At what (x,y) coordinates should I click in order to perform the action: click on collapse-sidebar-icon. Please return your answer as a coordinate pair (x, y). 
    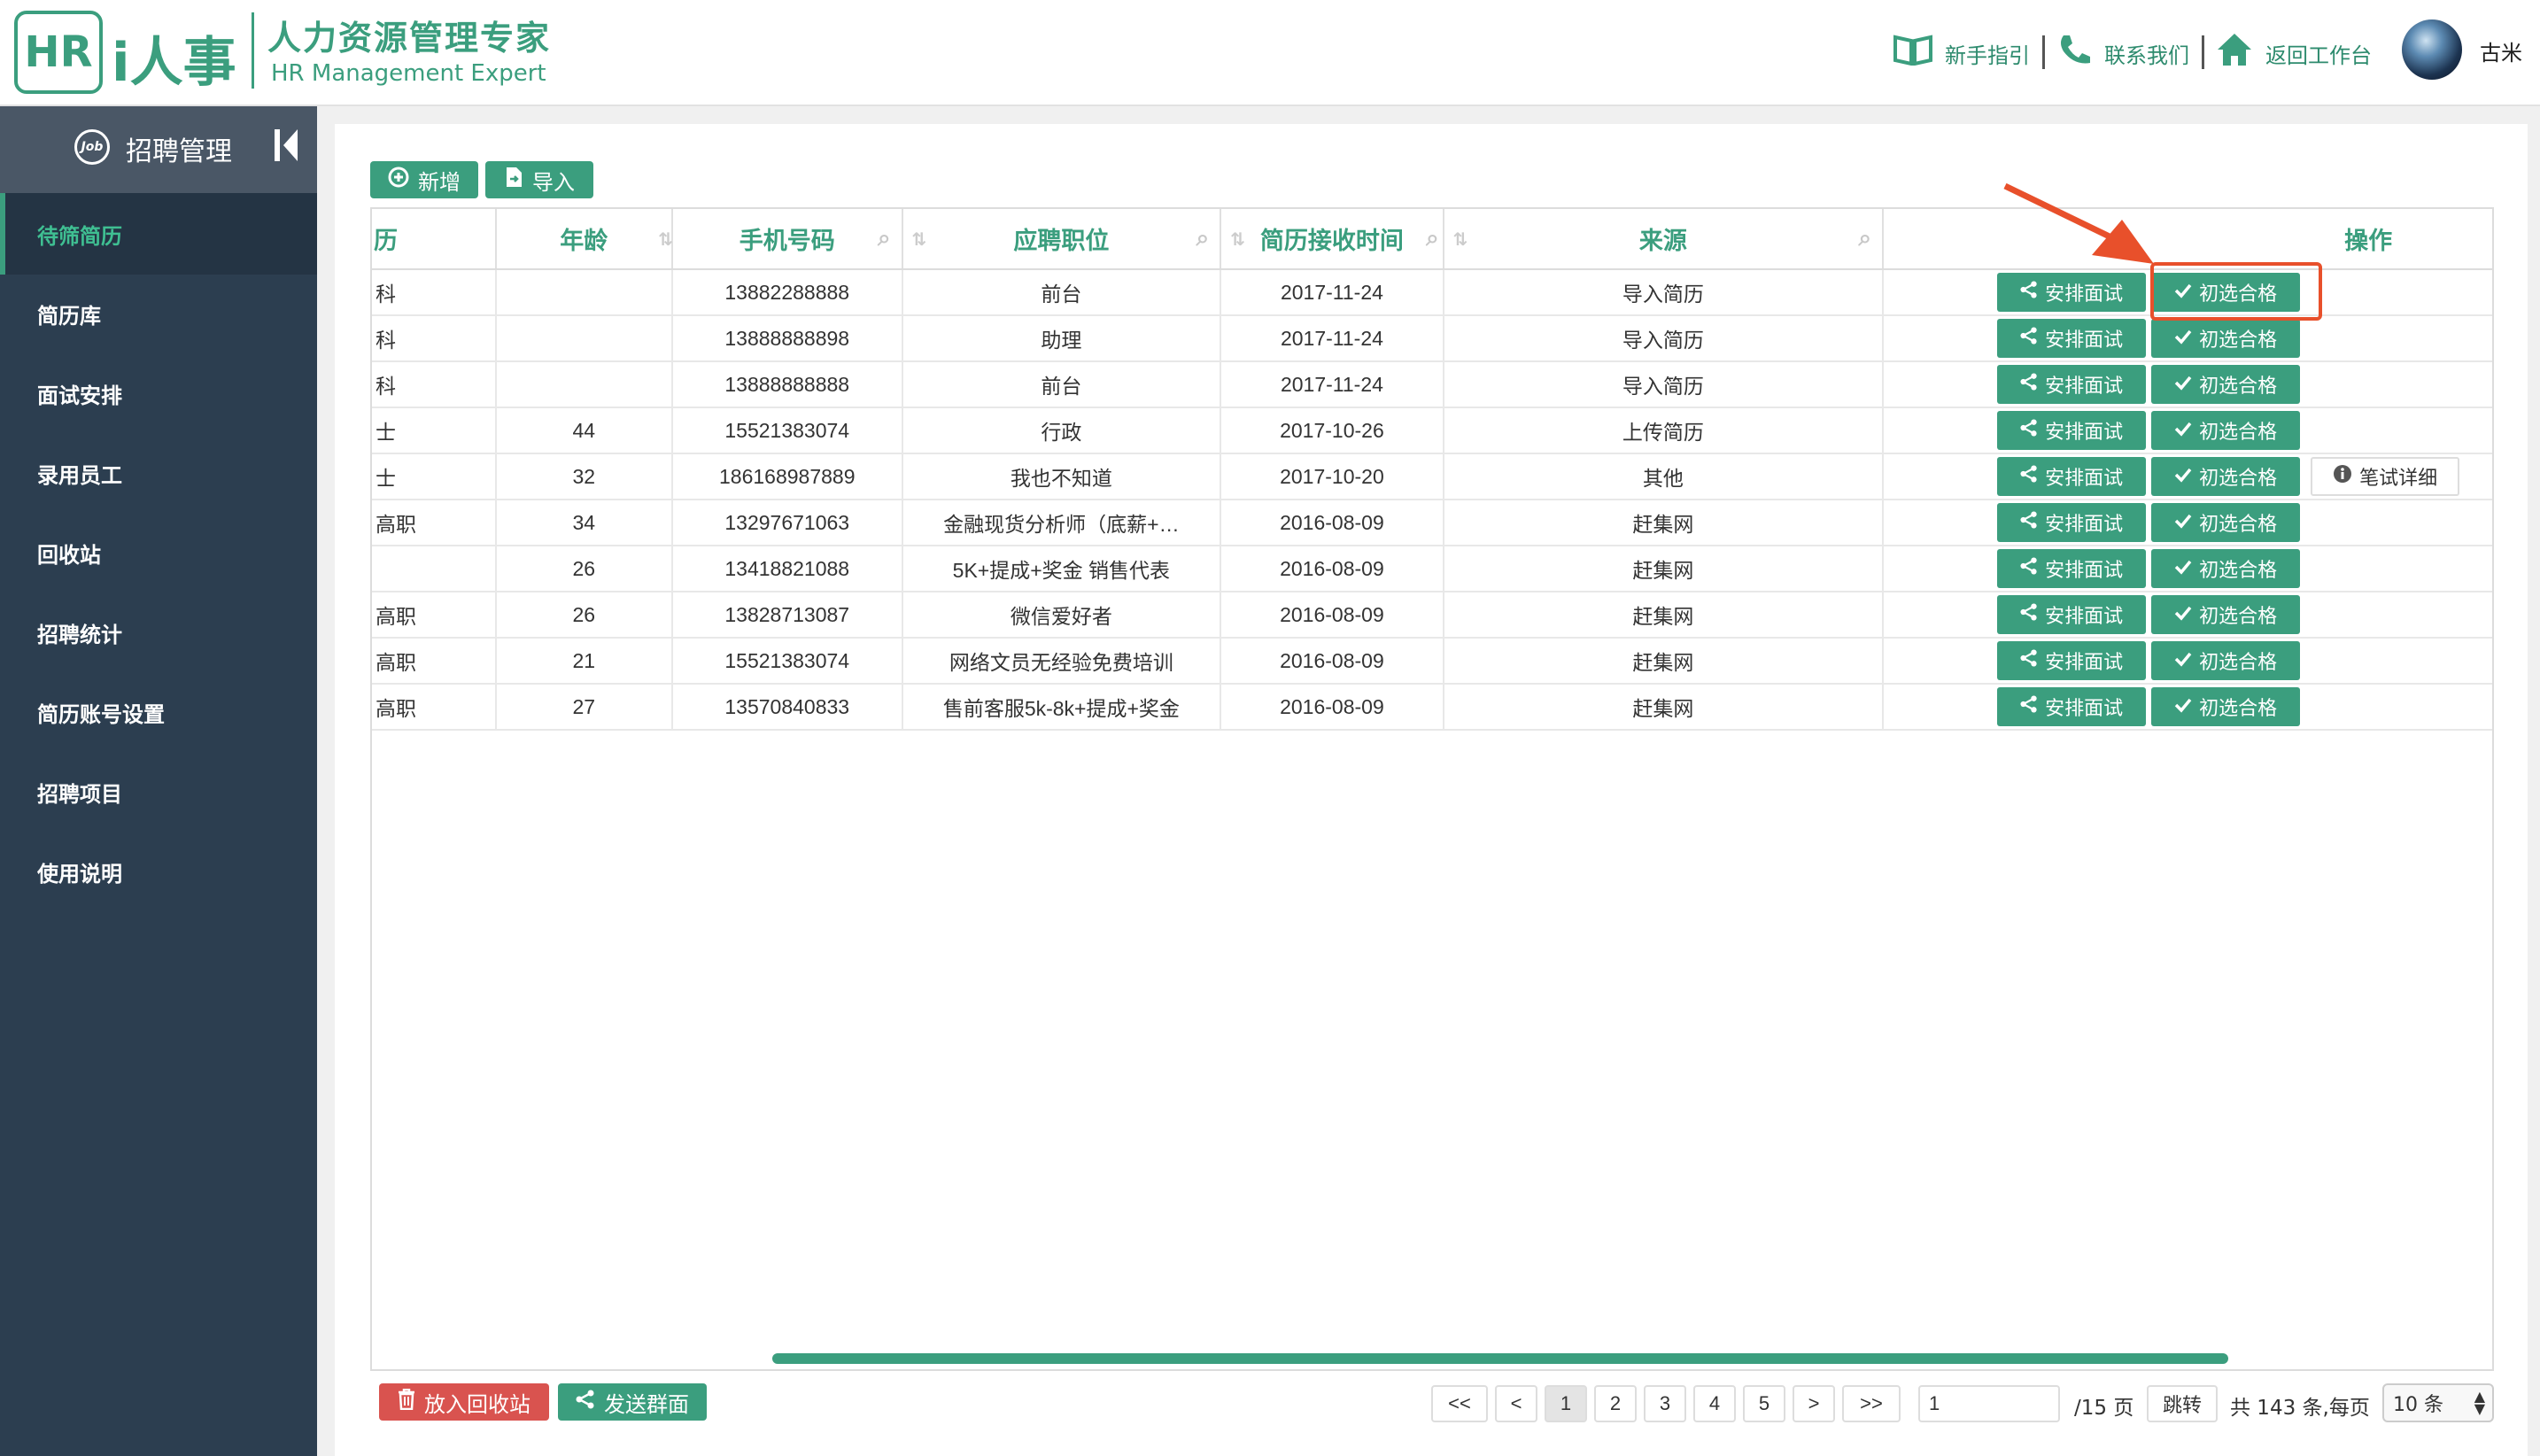
    Looking at the image, I should click on (286, 150).